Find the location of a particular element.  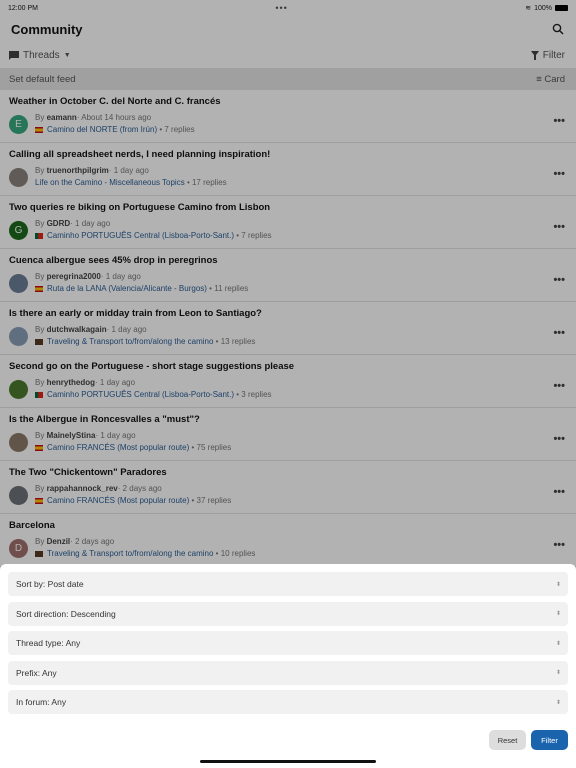

apply-filter-button: Filter is located at coordinates (549, 740).